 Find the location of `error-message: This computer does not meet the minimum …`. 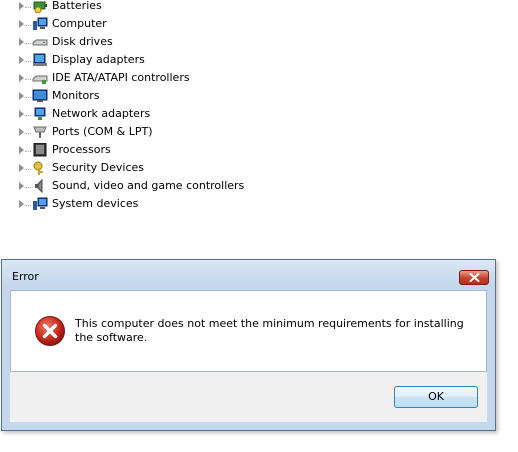

error-message: This computer does not meet the minimum … is located at coordinates (269, 330).